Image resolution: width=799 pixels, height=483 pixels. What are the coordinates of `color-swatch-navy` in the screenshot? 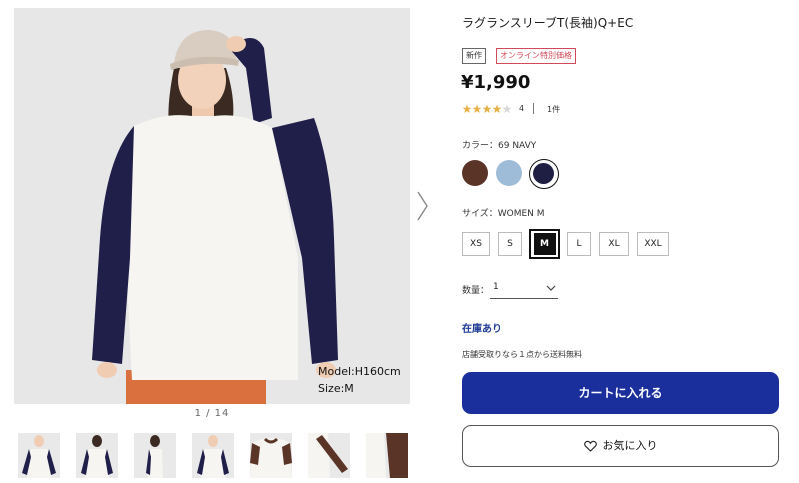 It's located at (544, 174).